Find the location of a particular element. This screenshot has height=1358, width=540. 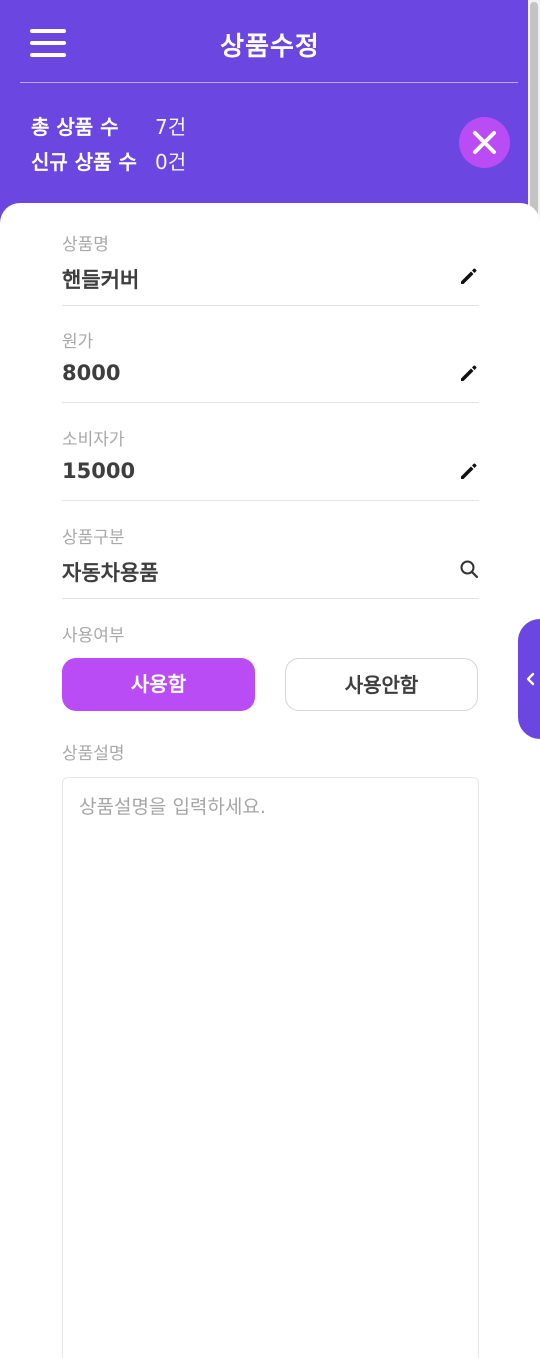

stat-label: 총 상품 수 is located at coordinates (75, 126).